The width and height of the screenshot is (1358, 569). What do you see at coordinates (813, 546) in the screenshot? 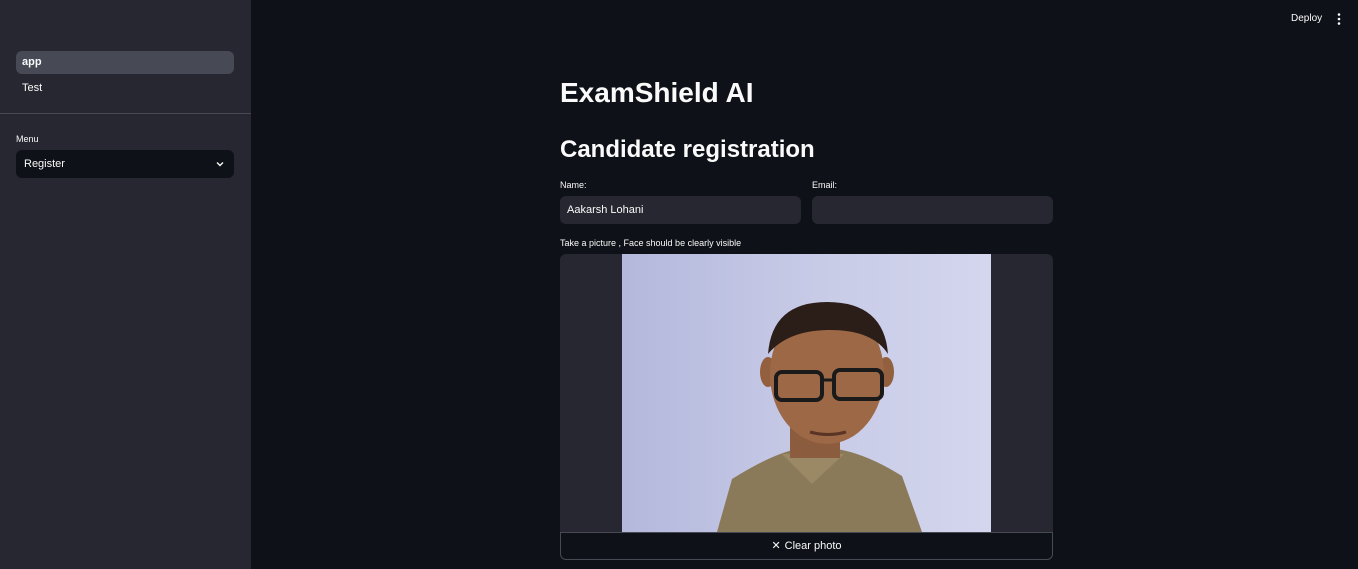
I see `clear-photo-label: Clear photo` at bounding box center [813, 546].